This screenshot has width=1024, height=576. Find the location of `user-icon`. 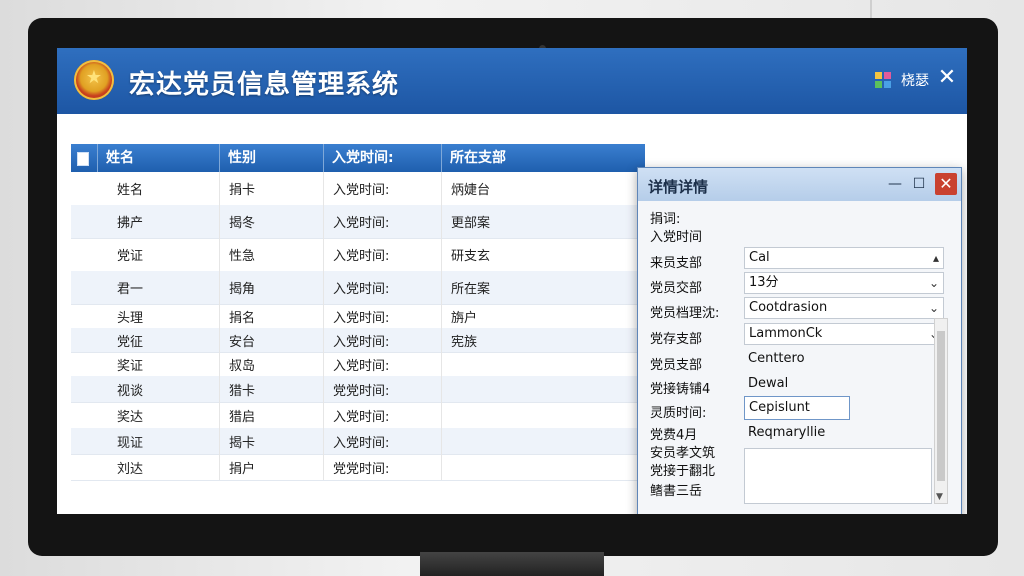

user-icon is located at coordinates (883, 80).